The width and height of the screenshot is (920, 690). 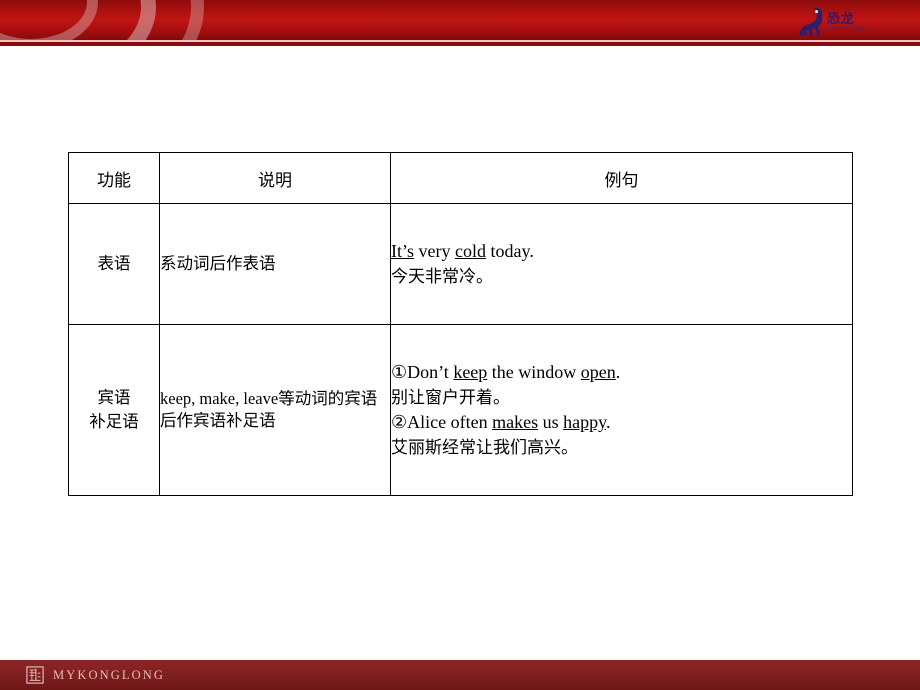 What do you see at coordinates (551, 422) in the screenshot?
I see `example-plain-text: us` at bounding box center [551, 422].